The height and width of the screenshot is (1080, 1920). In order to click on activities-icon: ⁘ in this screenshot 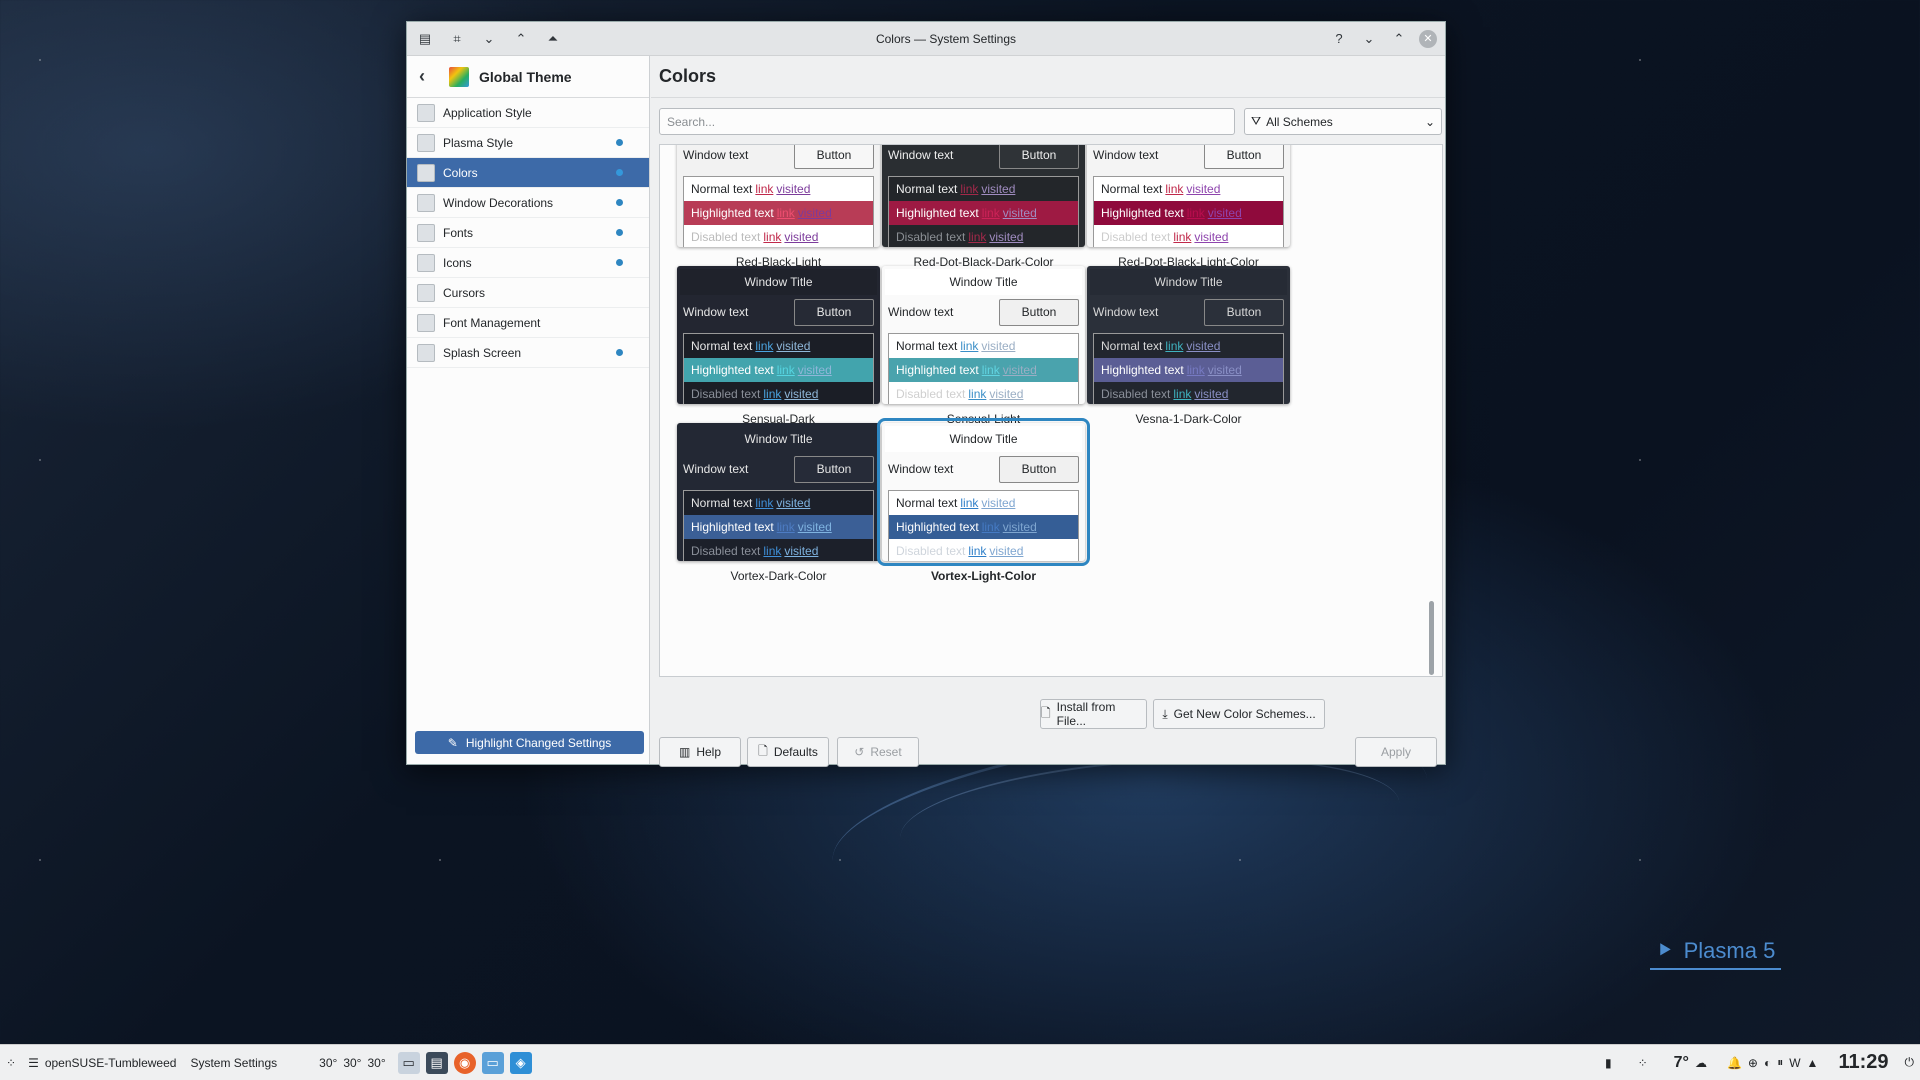, I will do `click(11, 1062)`.